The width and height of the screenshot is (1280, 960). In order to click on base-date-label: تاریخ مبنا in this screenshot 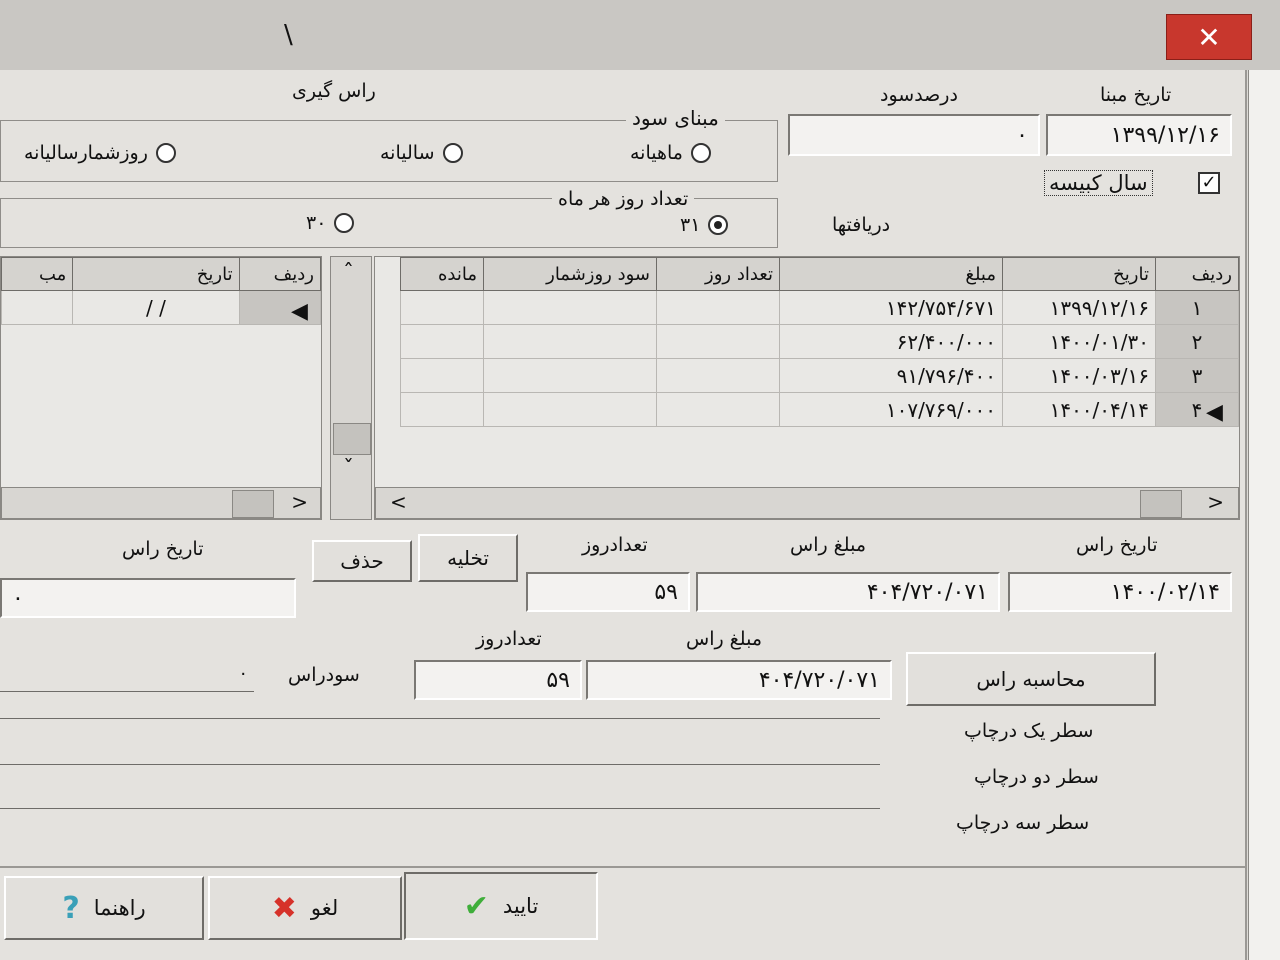, I will do `click(1136, 95)`.